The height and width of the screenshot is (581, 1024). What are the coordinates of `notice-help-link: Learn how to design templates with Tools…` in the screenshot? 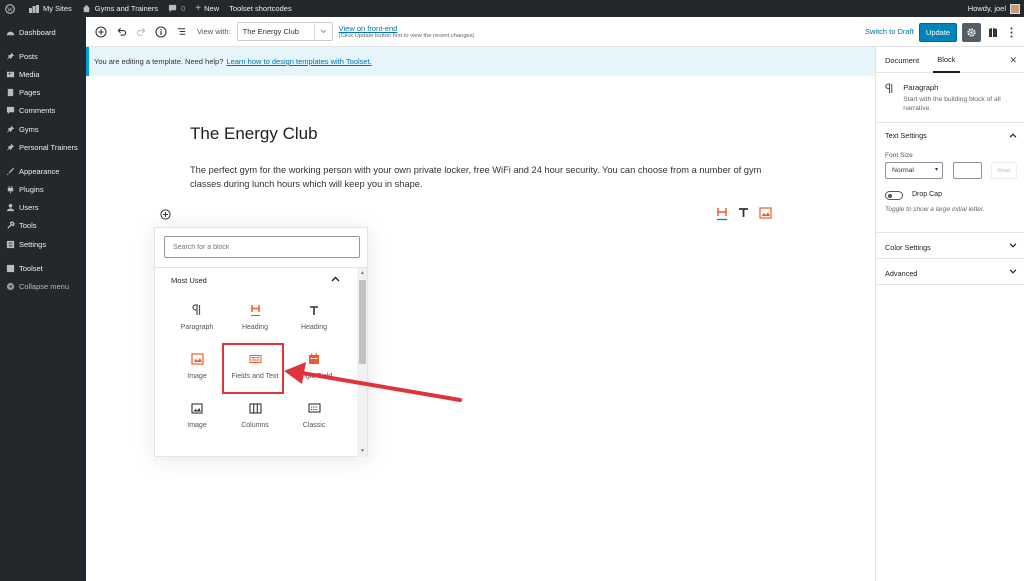 It's located at (298, 61).